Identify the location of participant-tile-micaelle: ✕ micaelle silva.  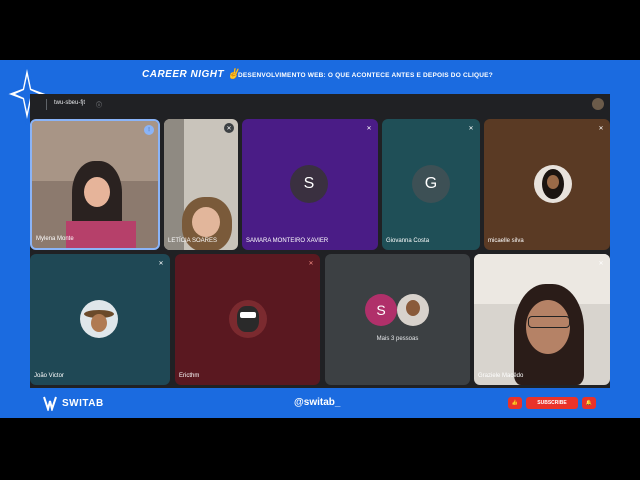
(547, 184).